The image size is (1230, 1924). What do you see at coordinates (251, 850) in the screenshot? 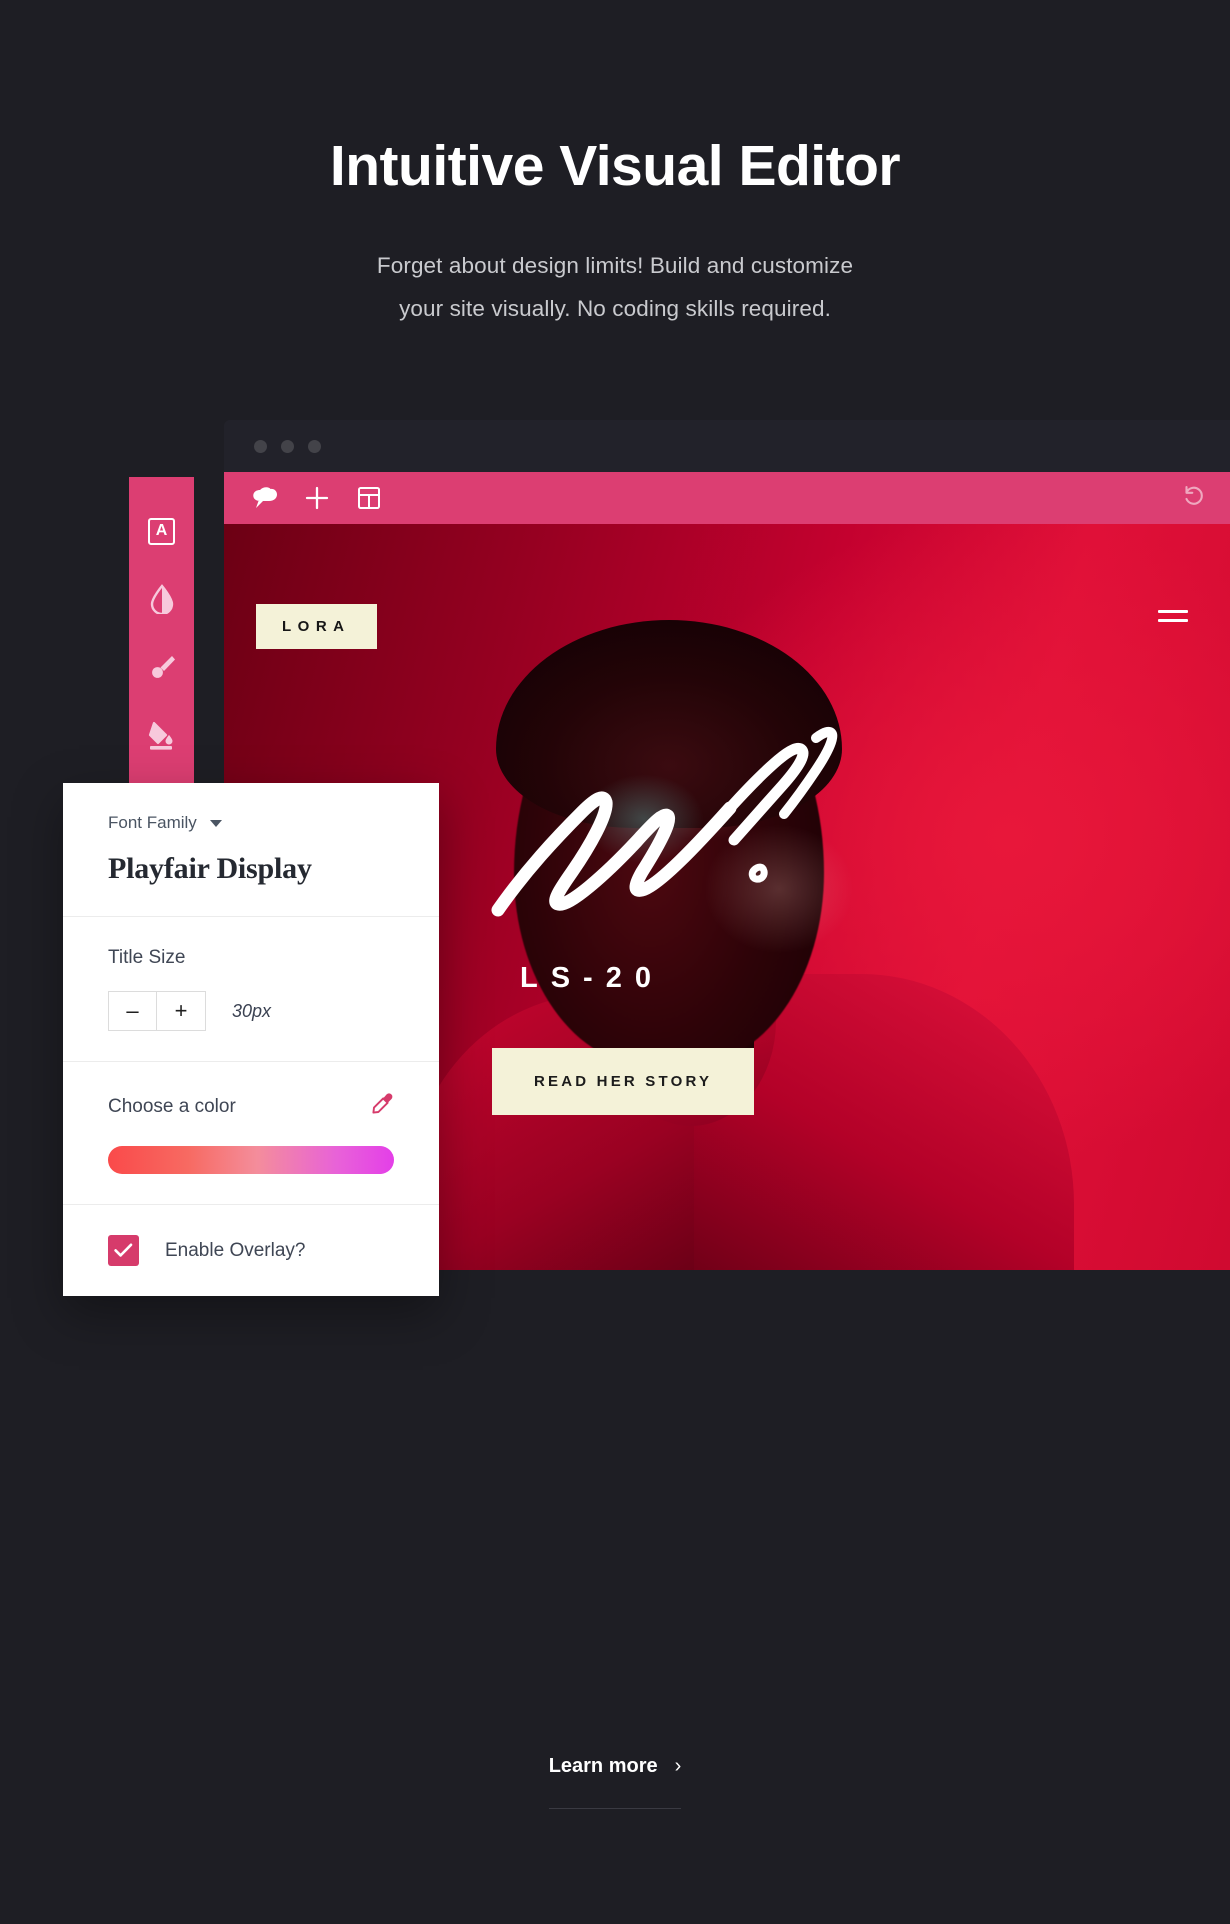
I see `font-family-section: Font Family Playfair Display` at bounding box center [251, 850].